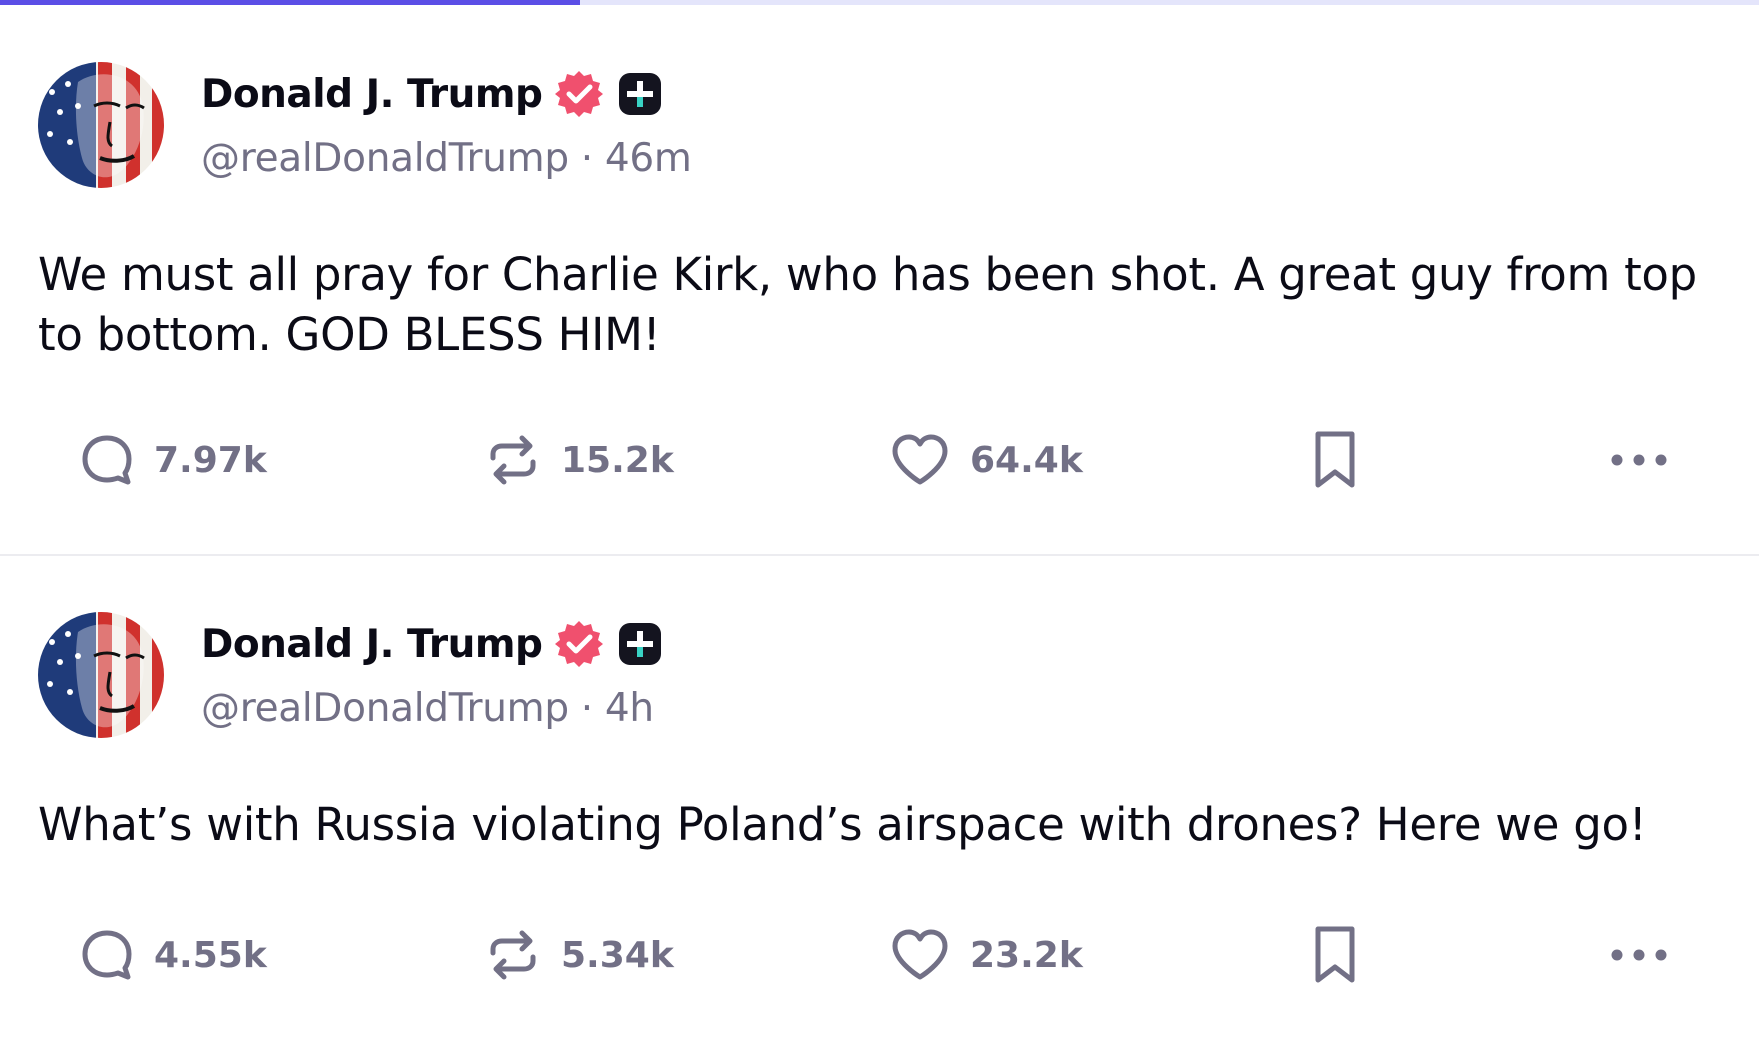 This screenshot has height=1049, width=1759. I want to click on post-time: 4h, so click(629, 708).